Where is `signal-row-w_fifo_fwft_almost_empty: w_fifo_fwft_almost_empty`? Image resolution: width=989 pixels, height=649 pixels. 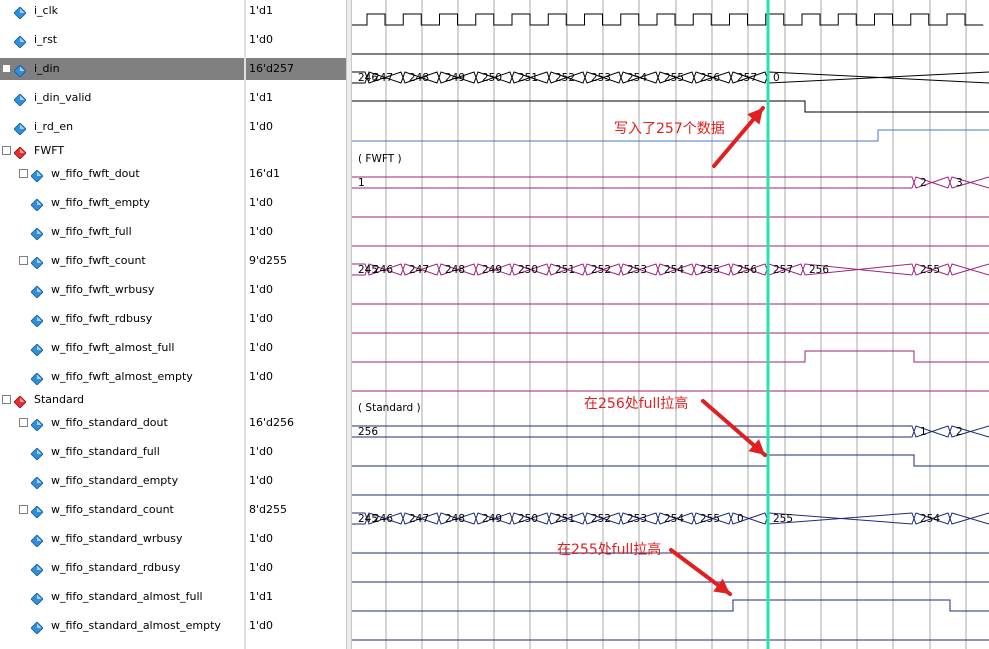
signal-row-w_fifo_fwft_almost_empty: w_fifo_fwft_almost_empty is located at coordinates (122, 377).